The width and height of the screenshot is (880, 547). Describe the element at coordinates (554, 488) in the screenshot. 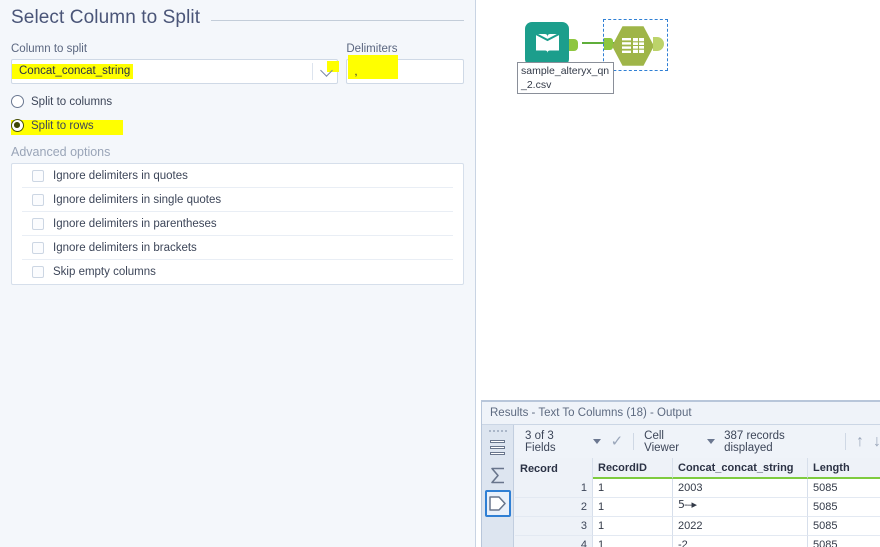

I see `cell-record: 1` at that location.